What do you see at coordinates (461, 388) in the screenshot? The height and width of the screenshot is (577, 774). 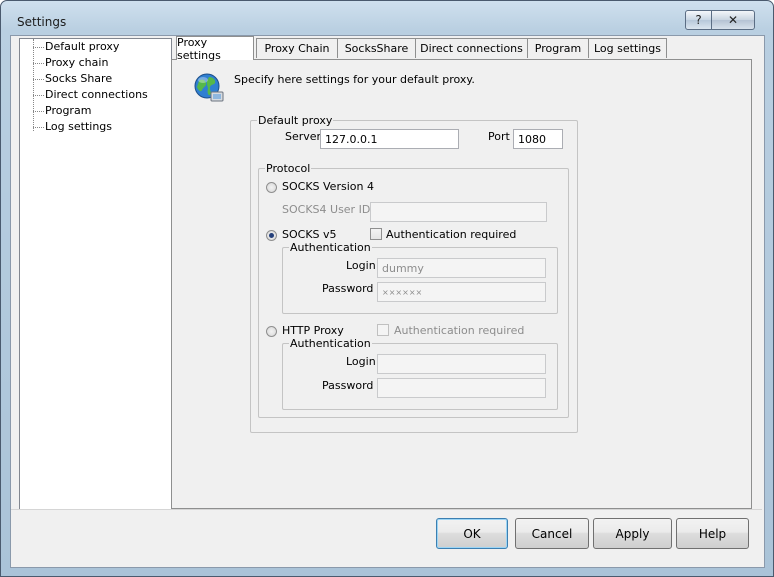 I see `http-password-input` at bounding box center [461, 388].